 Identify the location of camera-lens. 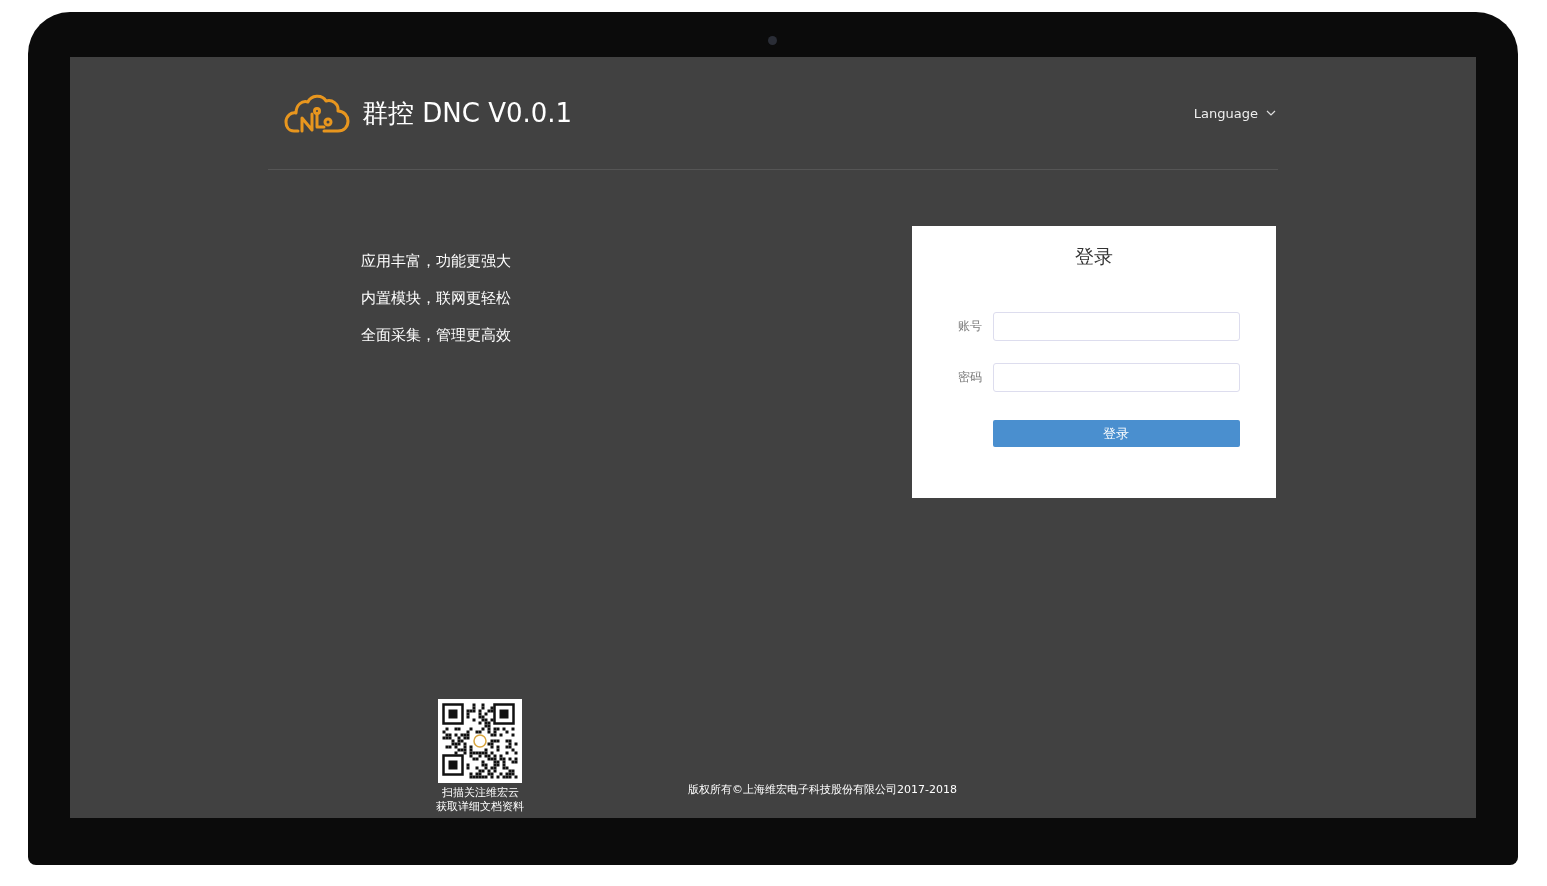
(772, 40).